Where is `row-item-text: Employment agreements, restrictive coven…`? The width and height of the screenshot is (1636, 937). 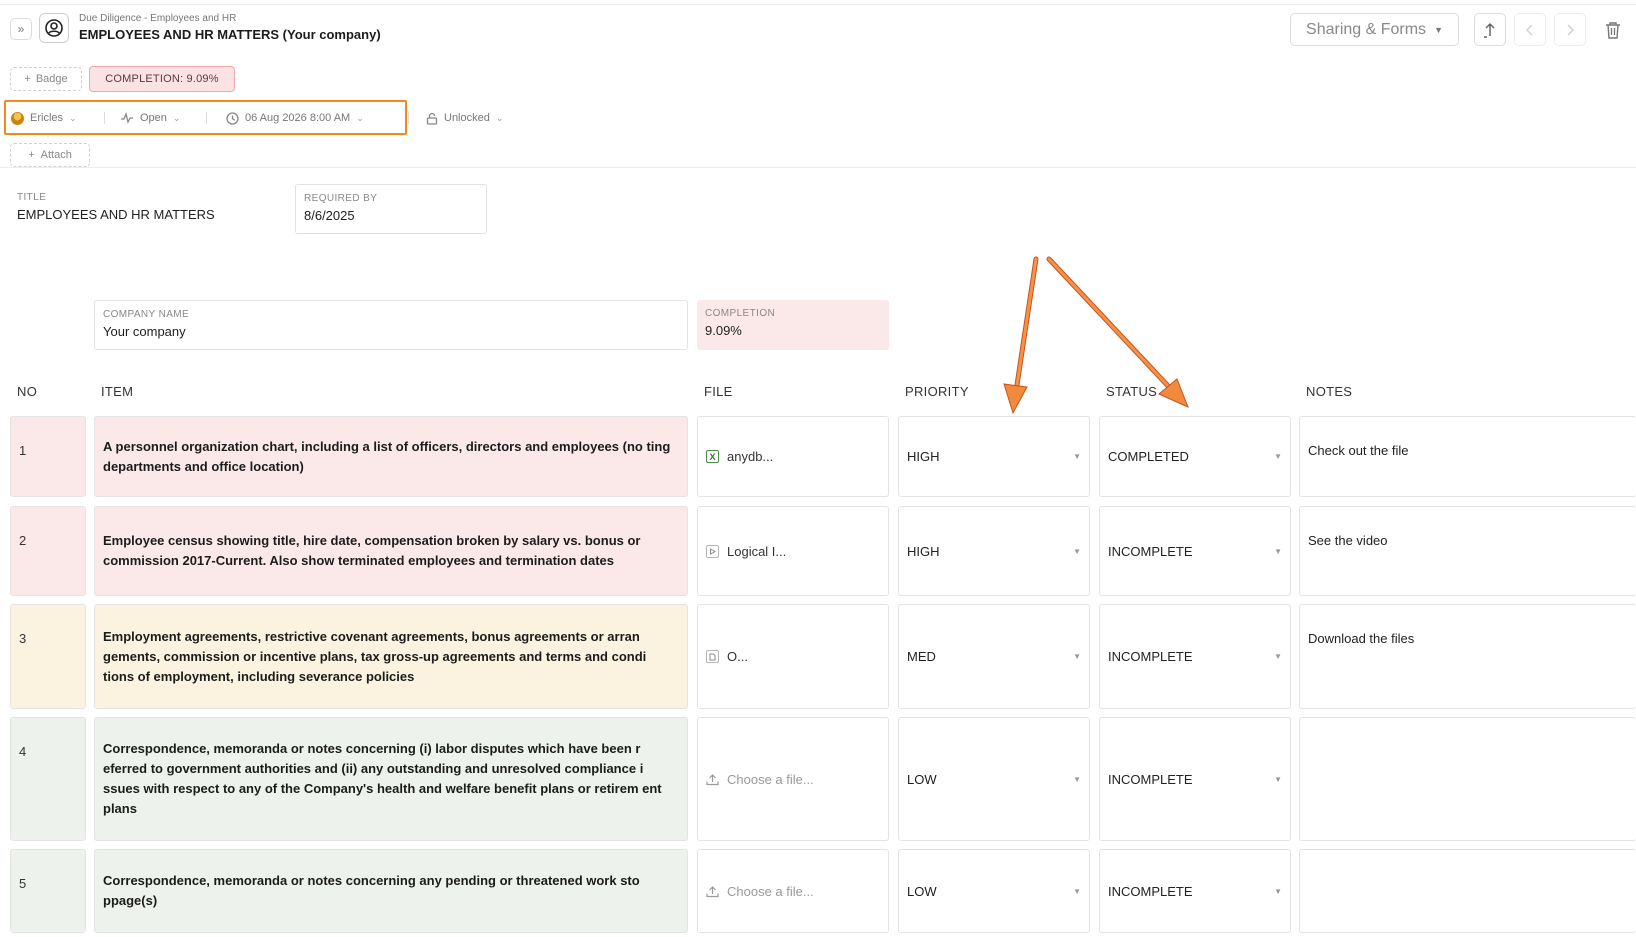 row-item-text: Employment agreements, restrictive coven… is located at coordinates (391, 656).